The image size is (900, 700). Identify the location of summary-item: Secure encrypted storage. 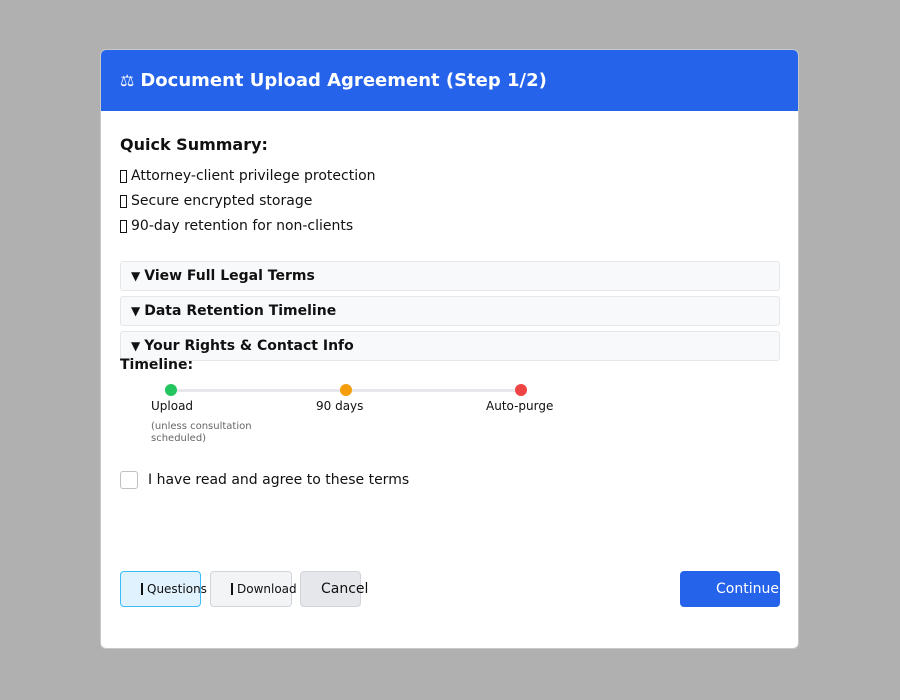
(216, 201).